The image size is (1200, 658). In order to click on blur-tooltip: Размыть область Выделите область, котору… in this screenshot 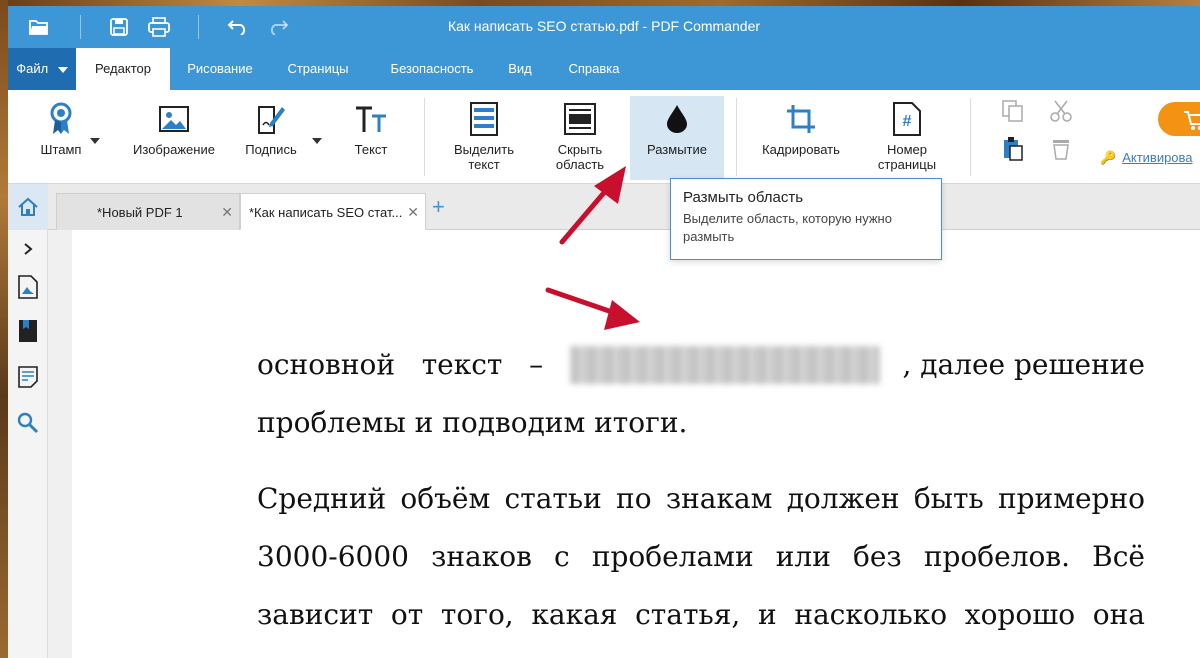, I will do `click(806, 219)`.